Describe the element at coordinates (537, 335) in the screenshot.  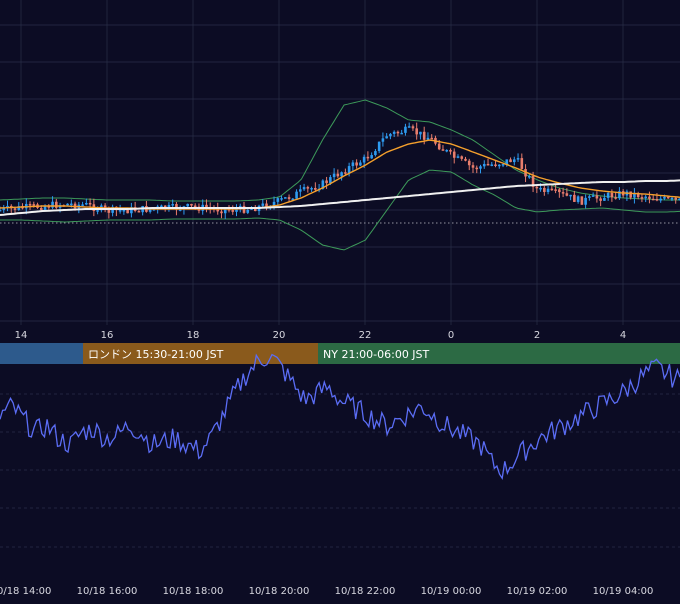
I see `price-x-tick-label: 2` at that location.